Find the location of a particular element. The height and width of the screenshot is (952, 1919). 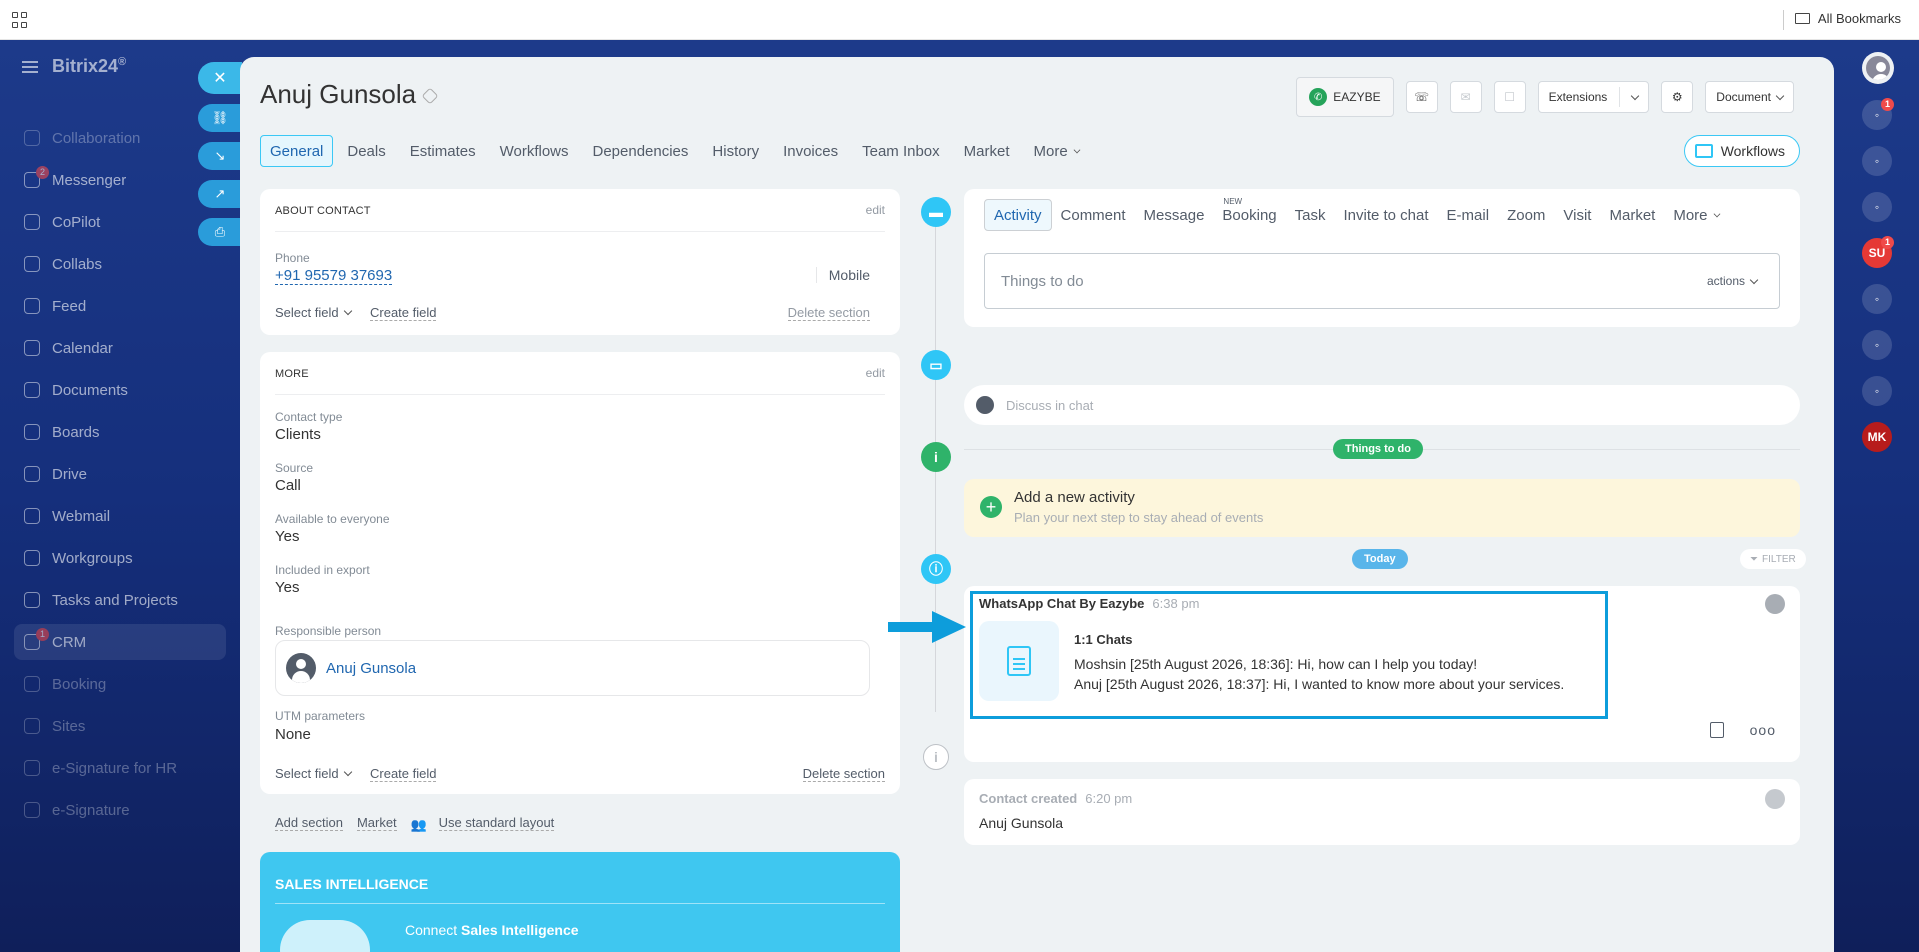

close-slider-button: ✕ is located at coordinates (220, 78).